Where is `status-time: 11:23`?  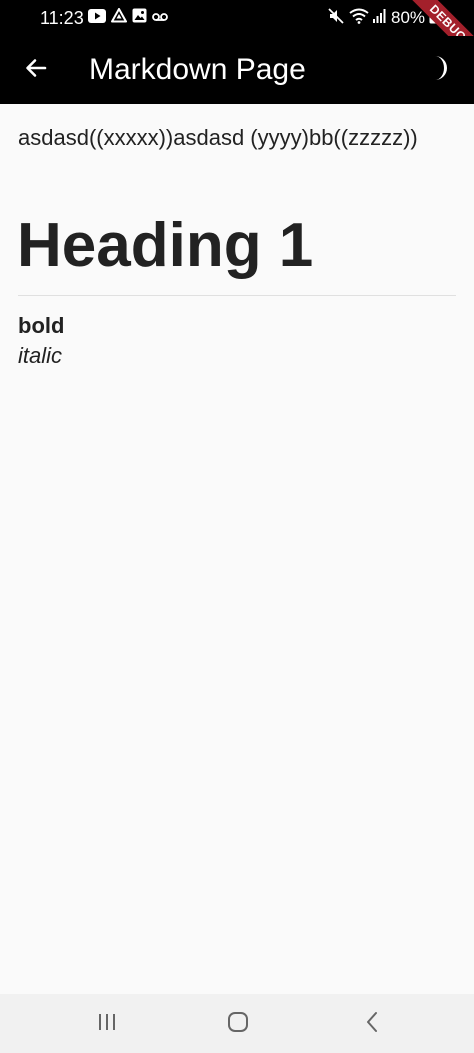
status-time: 11:23 is located at coordinates (62, 18).